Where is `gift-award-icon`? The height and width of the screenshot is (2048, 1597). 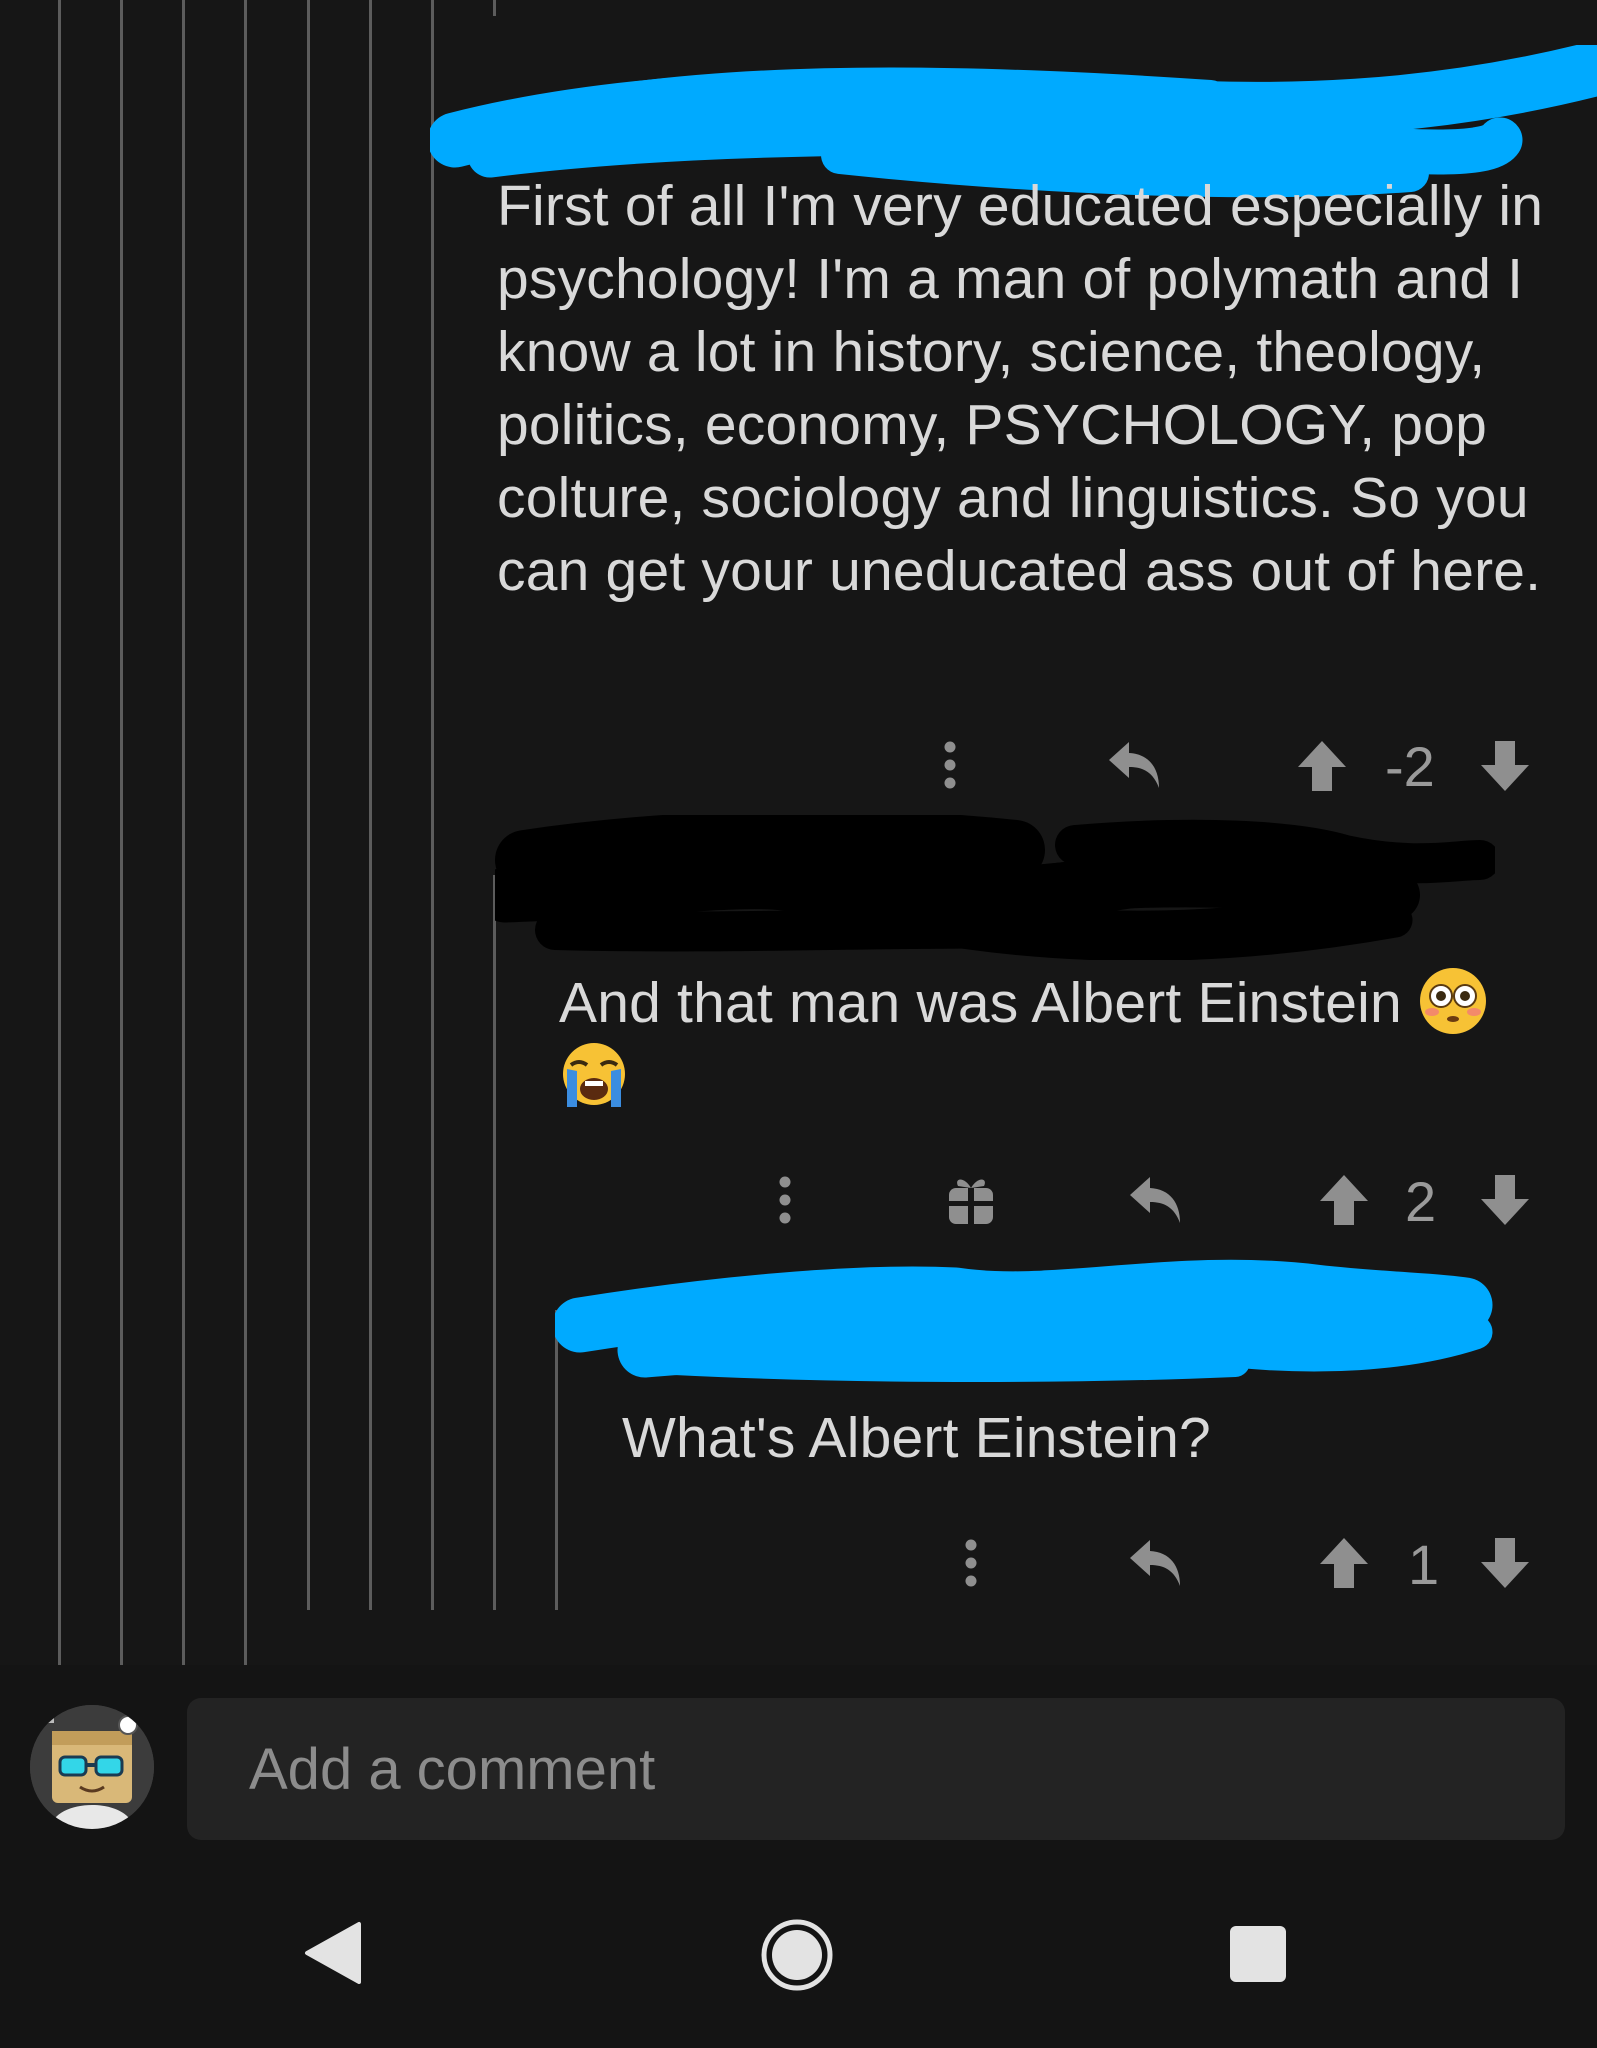 gift-award-icon is located at coordinates (971, 1201).